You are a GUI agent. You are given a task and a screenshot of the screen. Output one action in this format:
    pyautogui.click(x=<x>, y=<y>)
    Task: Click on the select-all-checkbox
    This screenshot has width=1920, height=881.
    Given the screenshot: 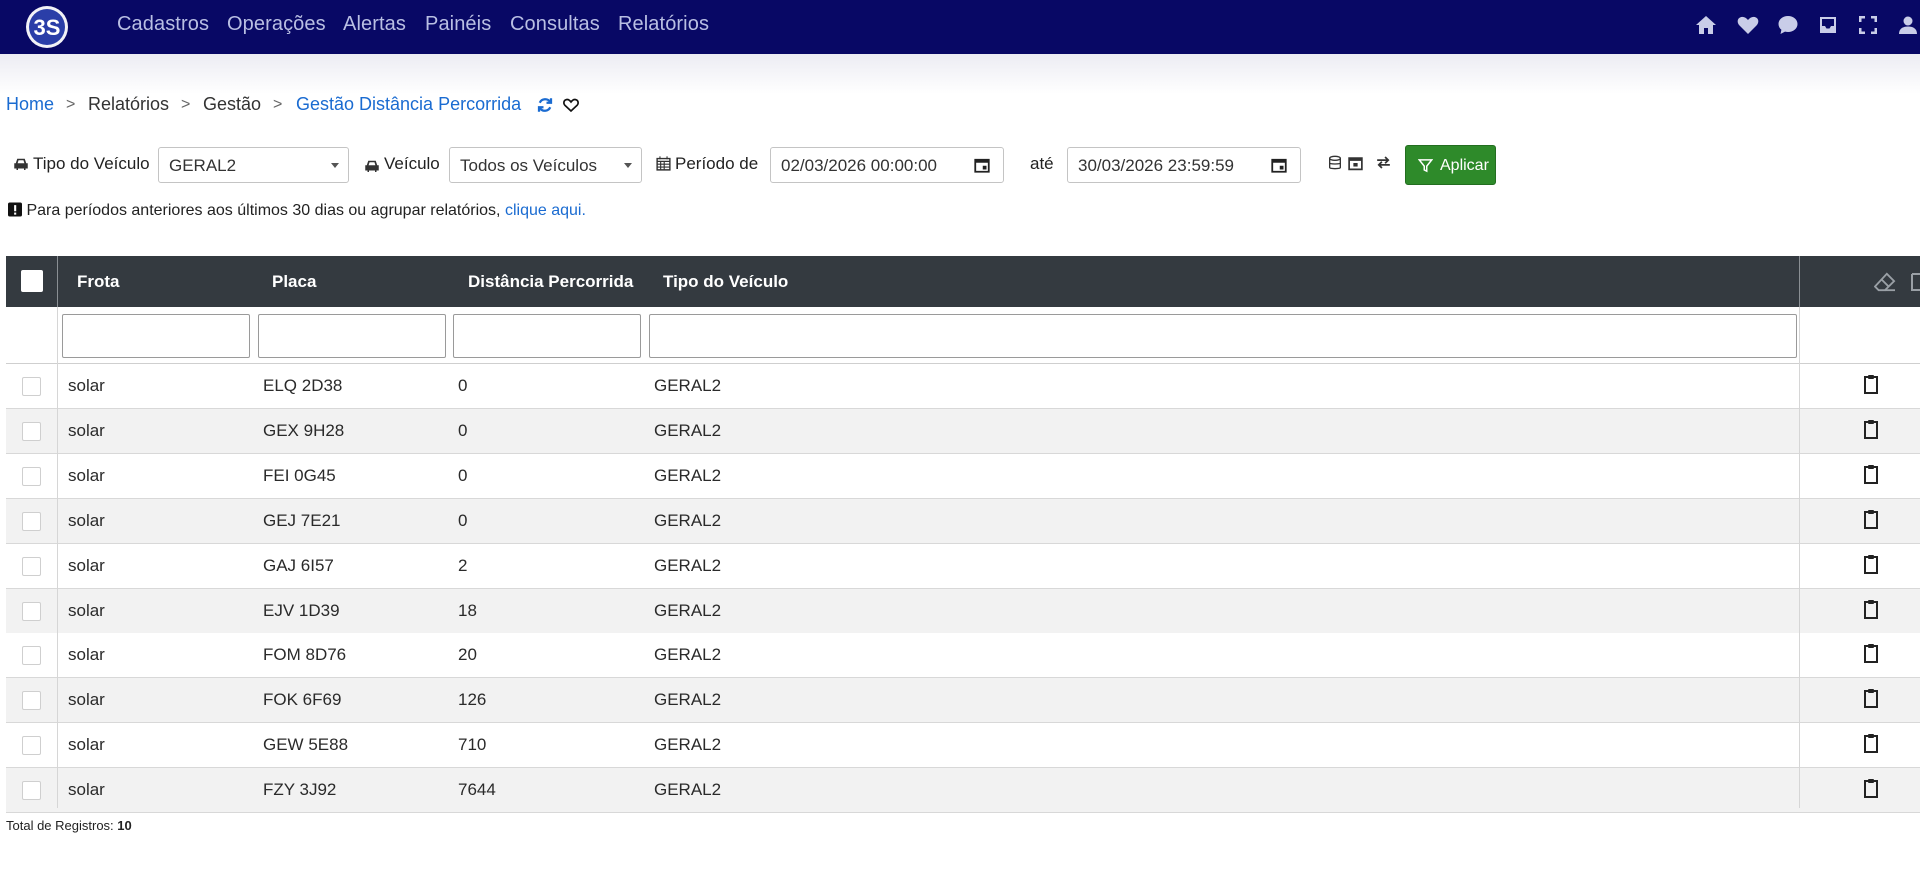 What is the action you would take?
    pyautogui.click(x=32, y=281)
    